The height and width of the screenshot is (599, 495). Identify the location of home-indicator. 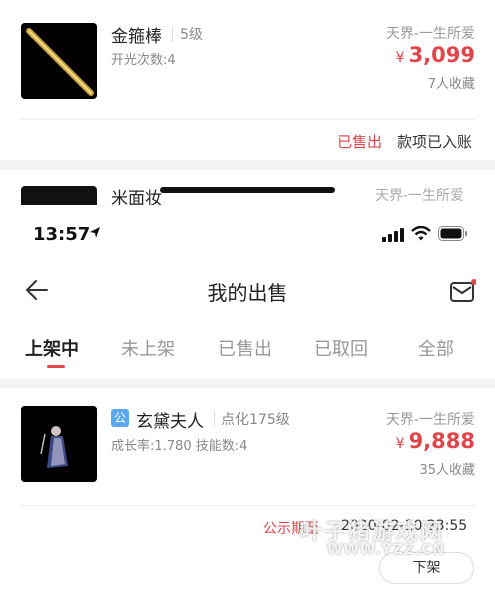
(247, 190).